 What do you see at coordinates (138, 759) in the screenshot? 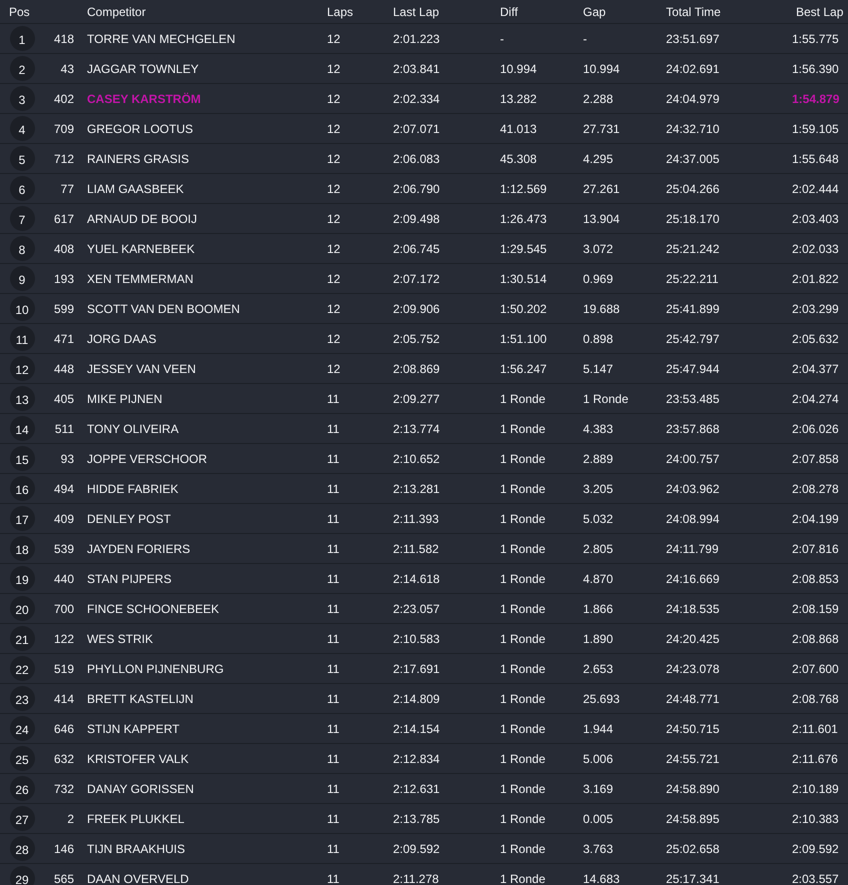
I see `competitor-cell: KRISTOFER VALK` at bounding box center [138, 759].